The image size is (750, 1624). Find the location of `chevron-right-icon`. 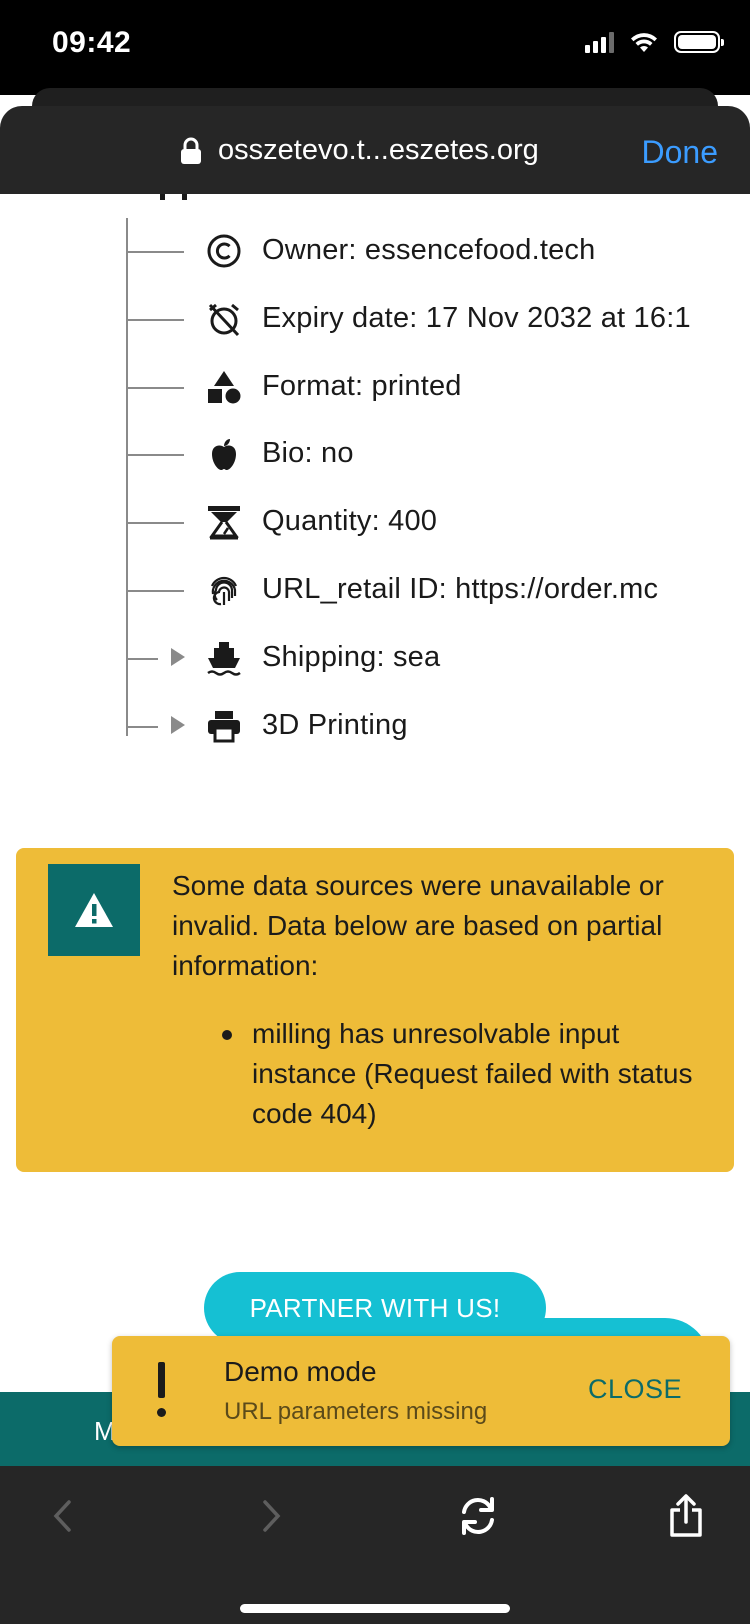

chevron-right-icon is located at coordinates (272, 1516).